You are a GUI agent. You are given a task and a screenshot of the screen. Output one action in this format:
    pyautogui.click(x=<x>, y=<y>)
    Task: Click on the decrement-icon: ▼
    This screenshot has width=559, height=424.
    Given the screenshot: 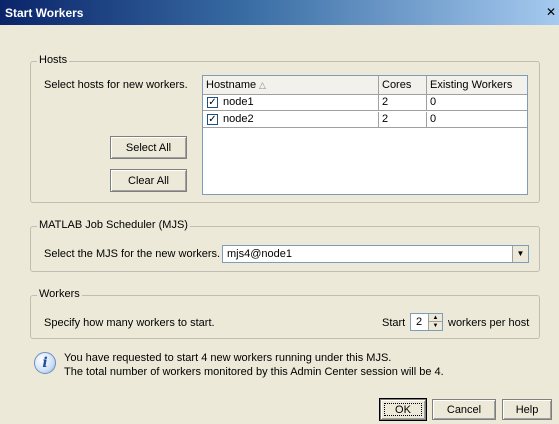 What is the action you would take?
    pyautogui.click(x=435, y=326)
    